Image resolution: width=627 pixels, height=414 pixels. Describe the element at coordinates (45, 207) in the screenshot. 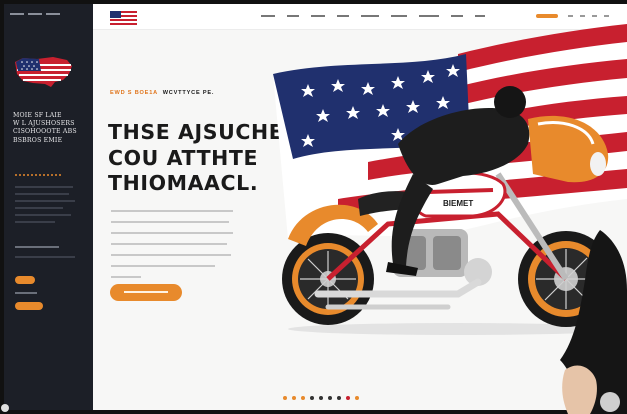

I see `sidebar-text-lines` at that location.